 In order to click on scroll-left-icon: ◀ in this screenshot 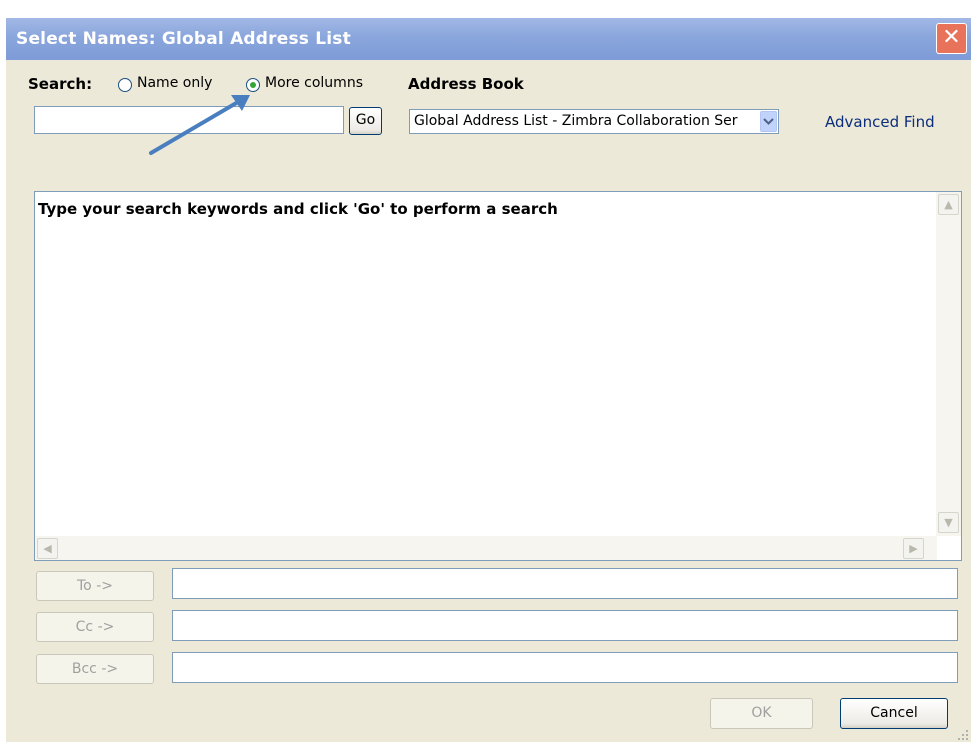, I will do `click(47, 548)`.